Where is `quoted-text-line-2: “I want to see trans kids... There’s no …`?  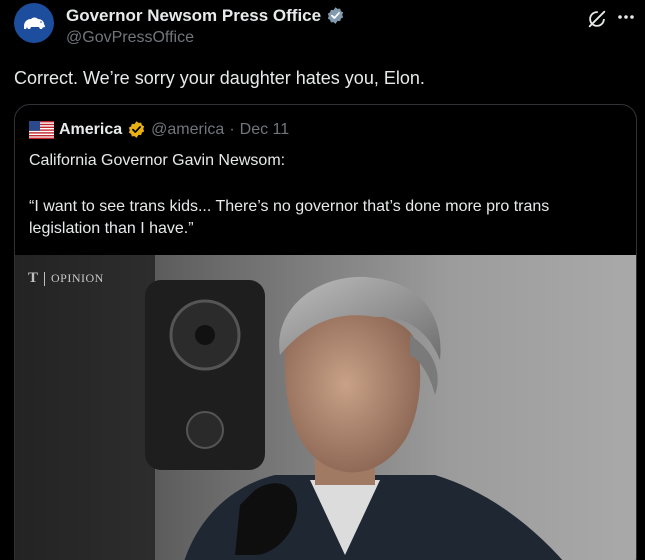 quoted-text-line-2: “I want to see trans kids... There’s no … is located at coordinates (289, 217).